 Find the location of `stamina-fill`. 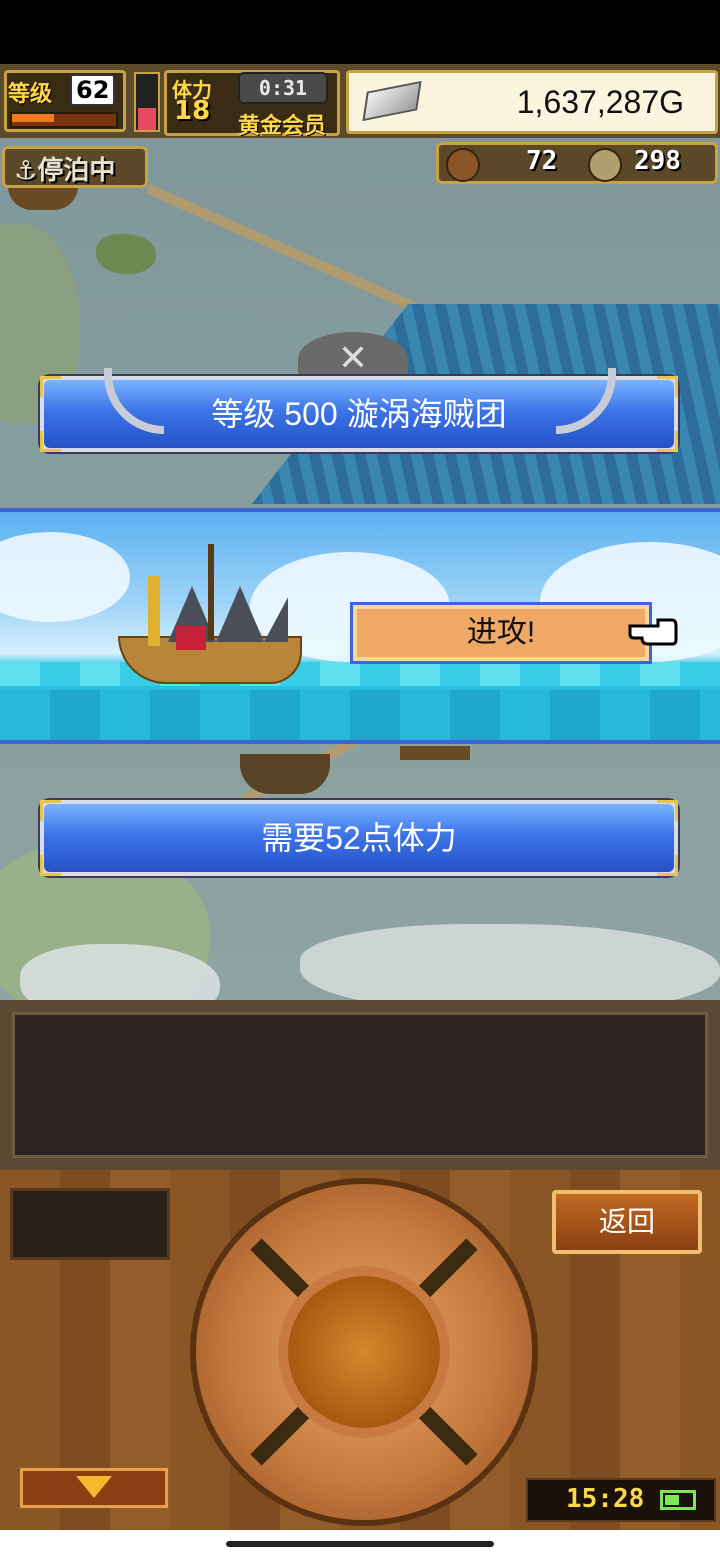

stamina-fill is located at coordinates (147, 119).